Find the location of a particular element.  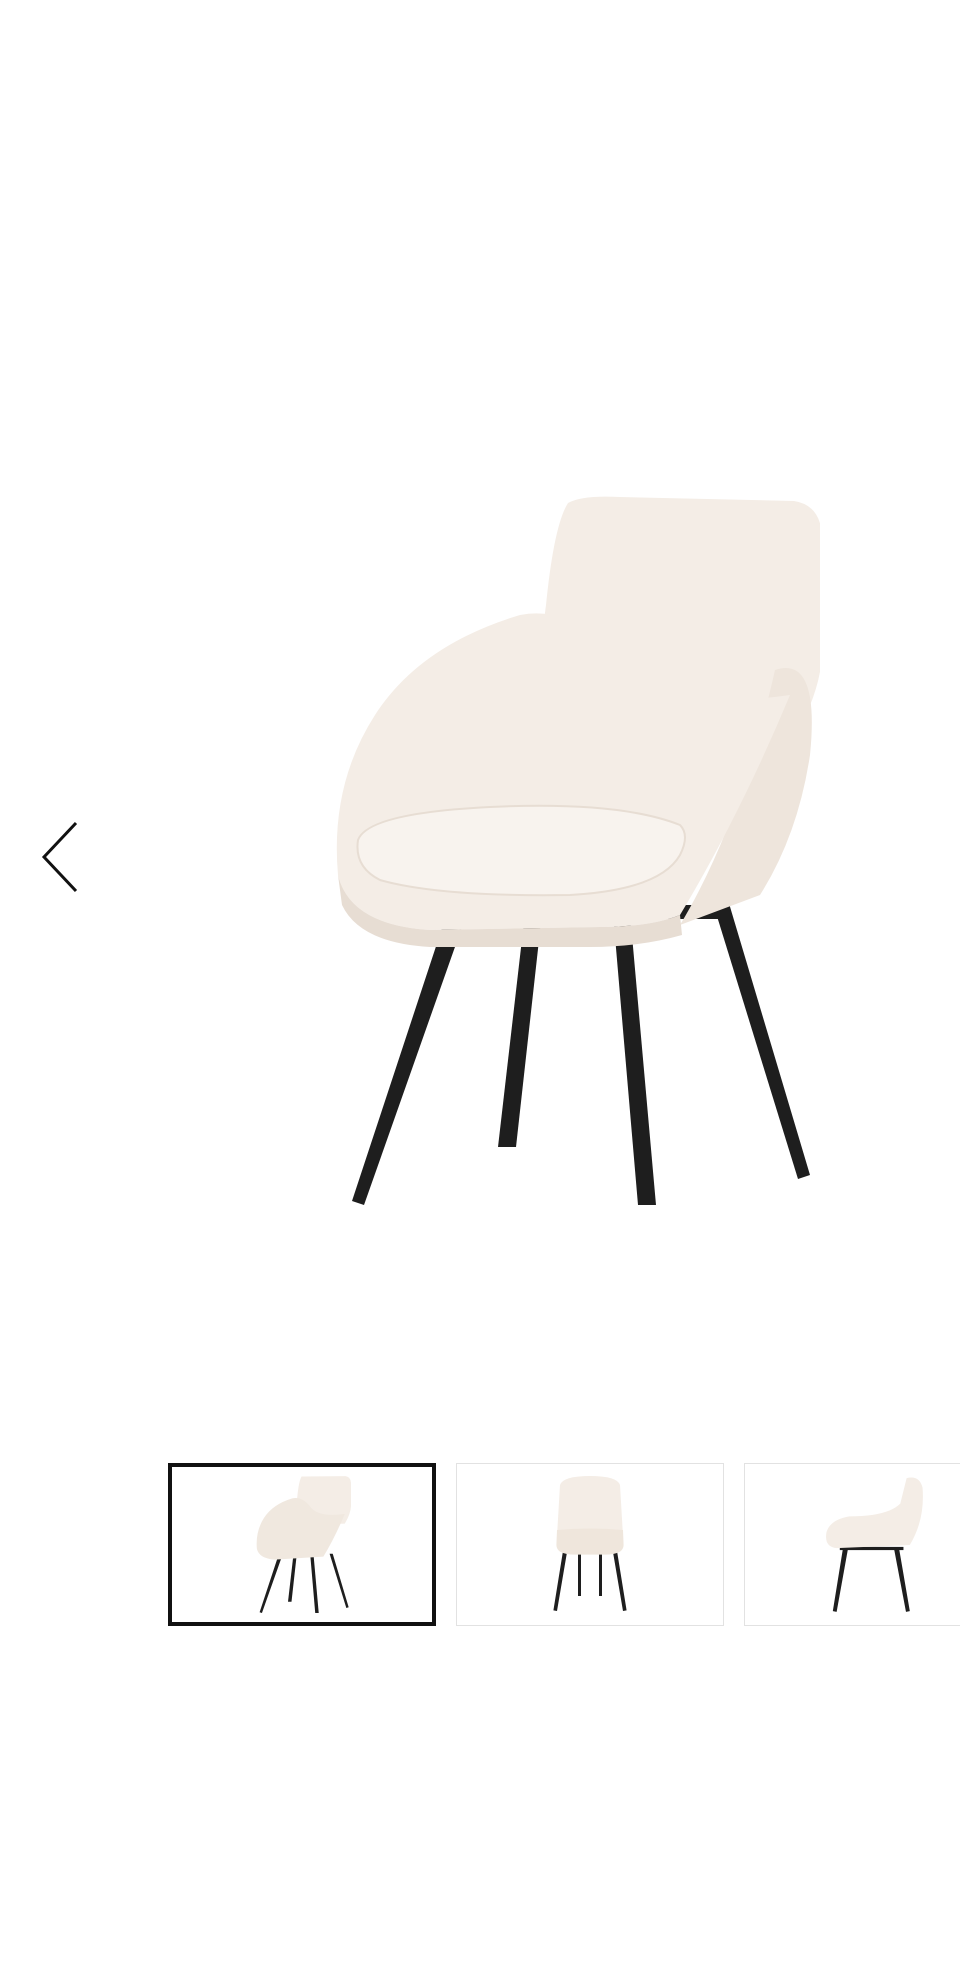

chevron-left-icon is located at coordinates (59, 857).